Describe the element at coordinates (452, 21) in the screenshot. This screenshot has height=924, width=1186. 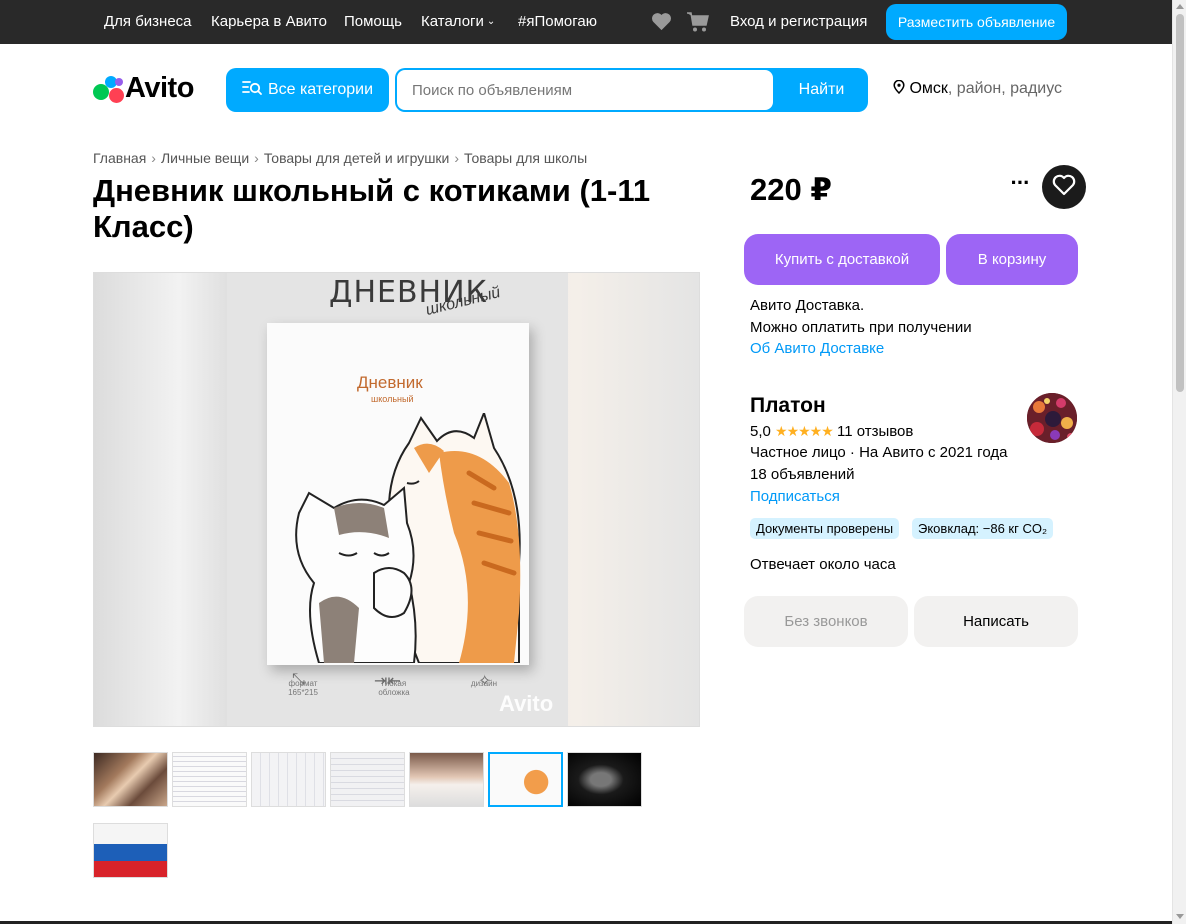
I see `catalogs-label: Каталоги` at that location.